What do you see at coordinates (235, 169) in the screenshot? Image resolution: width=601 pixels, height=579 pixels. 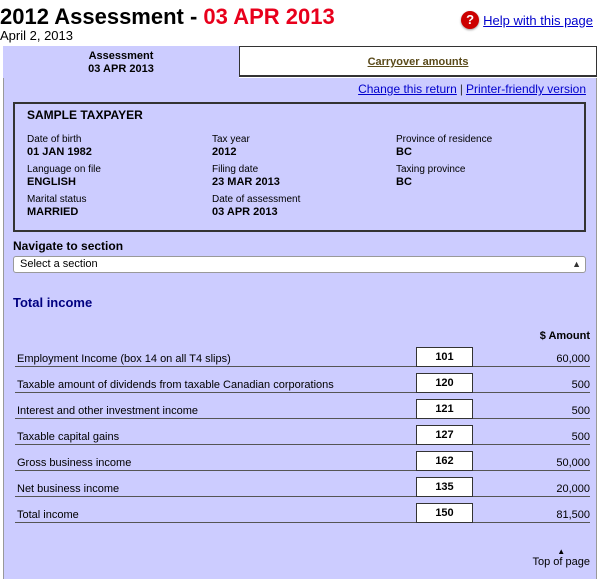 I see `field-label: Filing date` at bounding box center [235, 169].